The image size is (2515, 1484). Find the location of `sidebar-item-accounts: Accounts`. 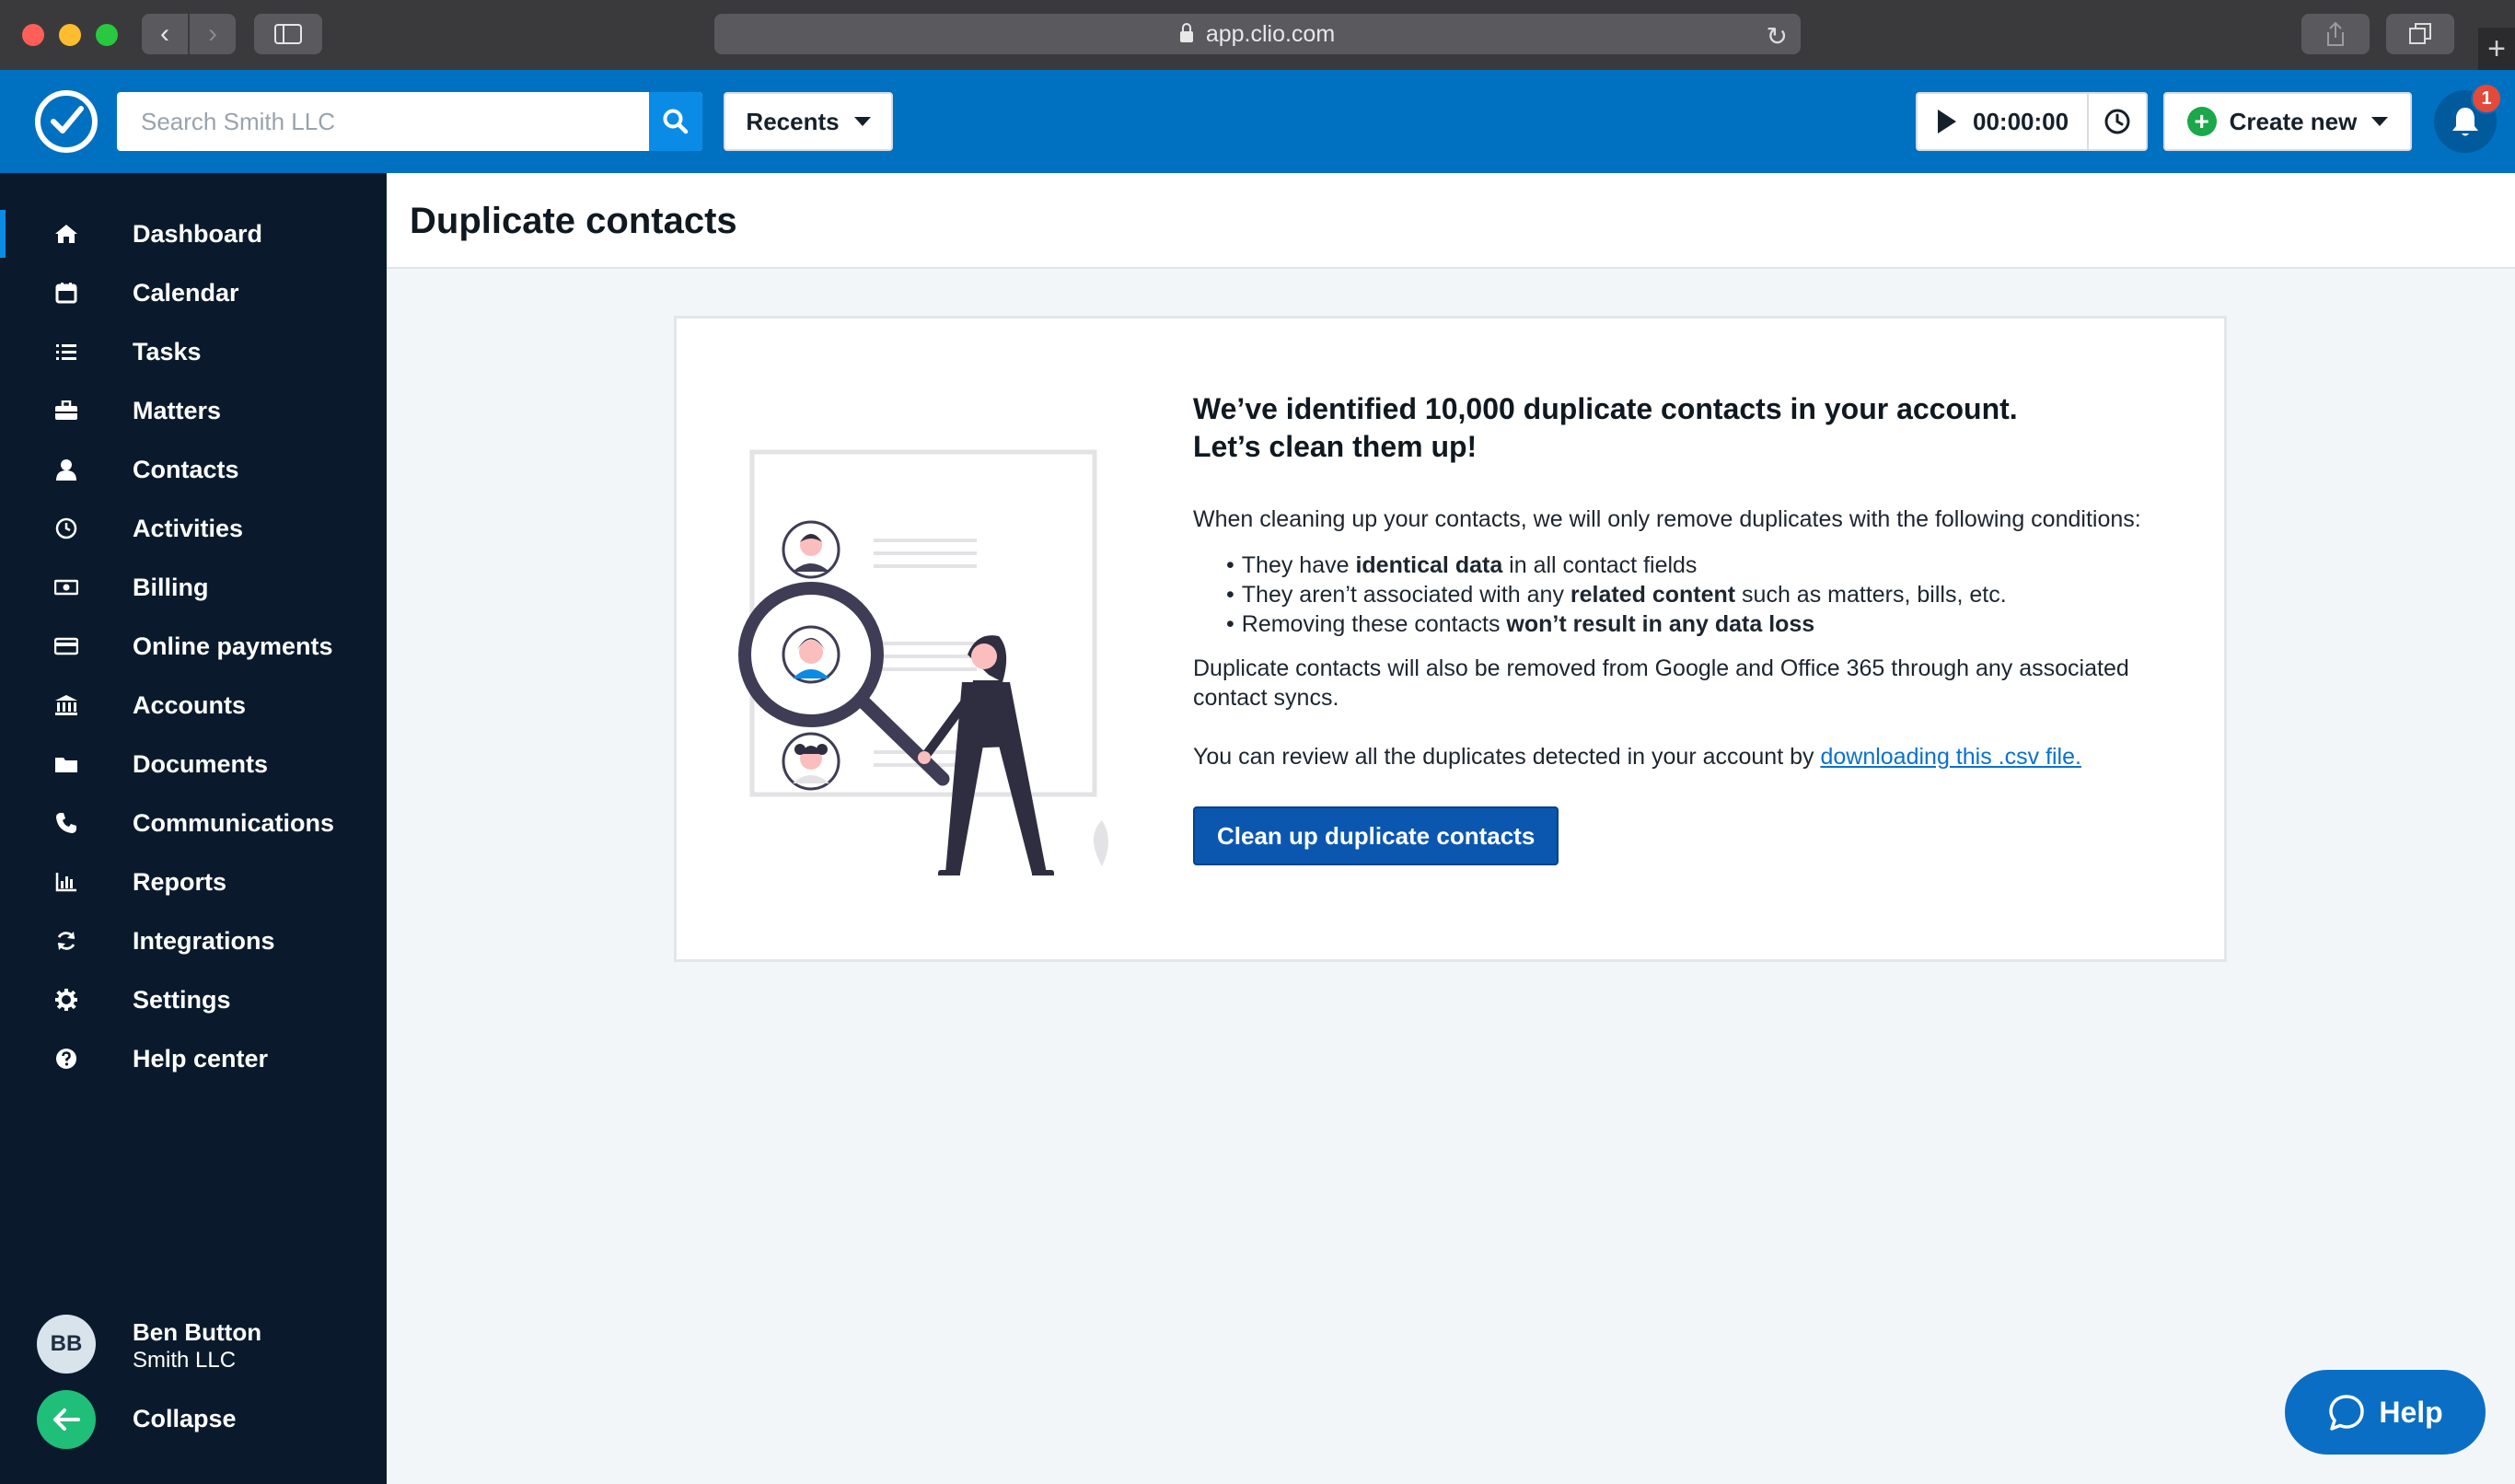

sidebar-item-accounts: Accounts is located at coordinates (193, 705).